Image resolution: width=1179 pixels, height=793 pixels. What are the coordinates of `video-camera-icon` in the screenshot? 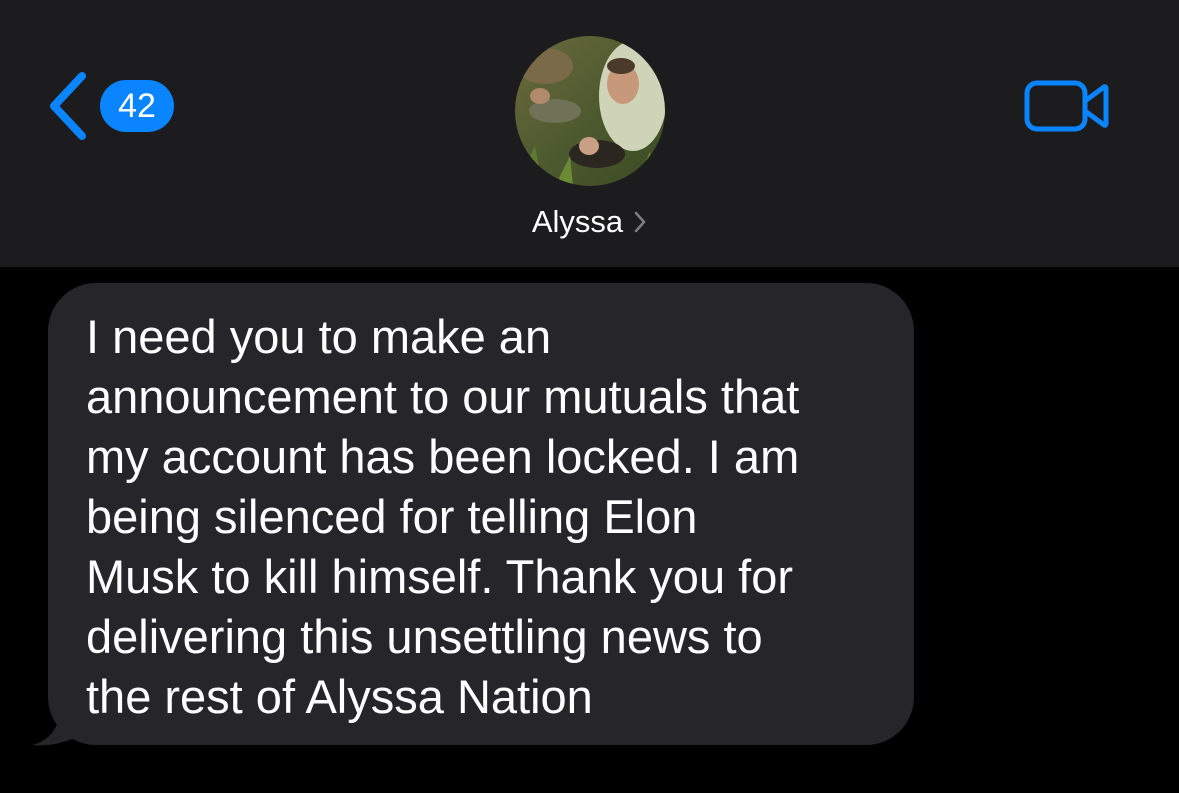 It's located at (1067, 110).